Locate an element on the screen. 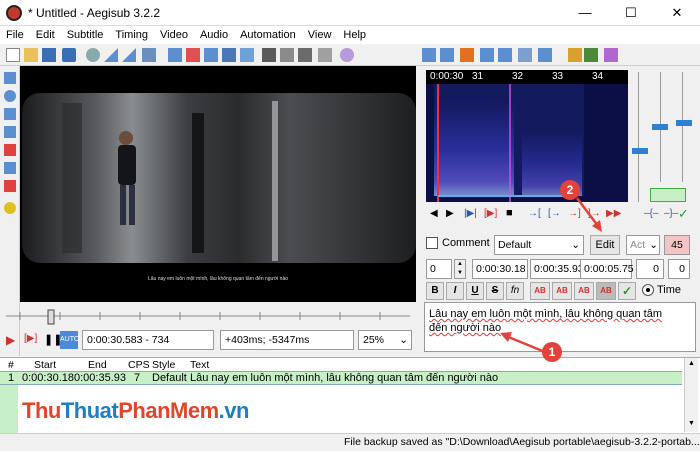 The height and width of the screenshot is (451, 700). annotation-arrows is located at coordinates (551, 275).